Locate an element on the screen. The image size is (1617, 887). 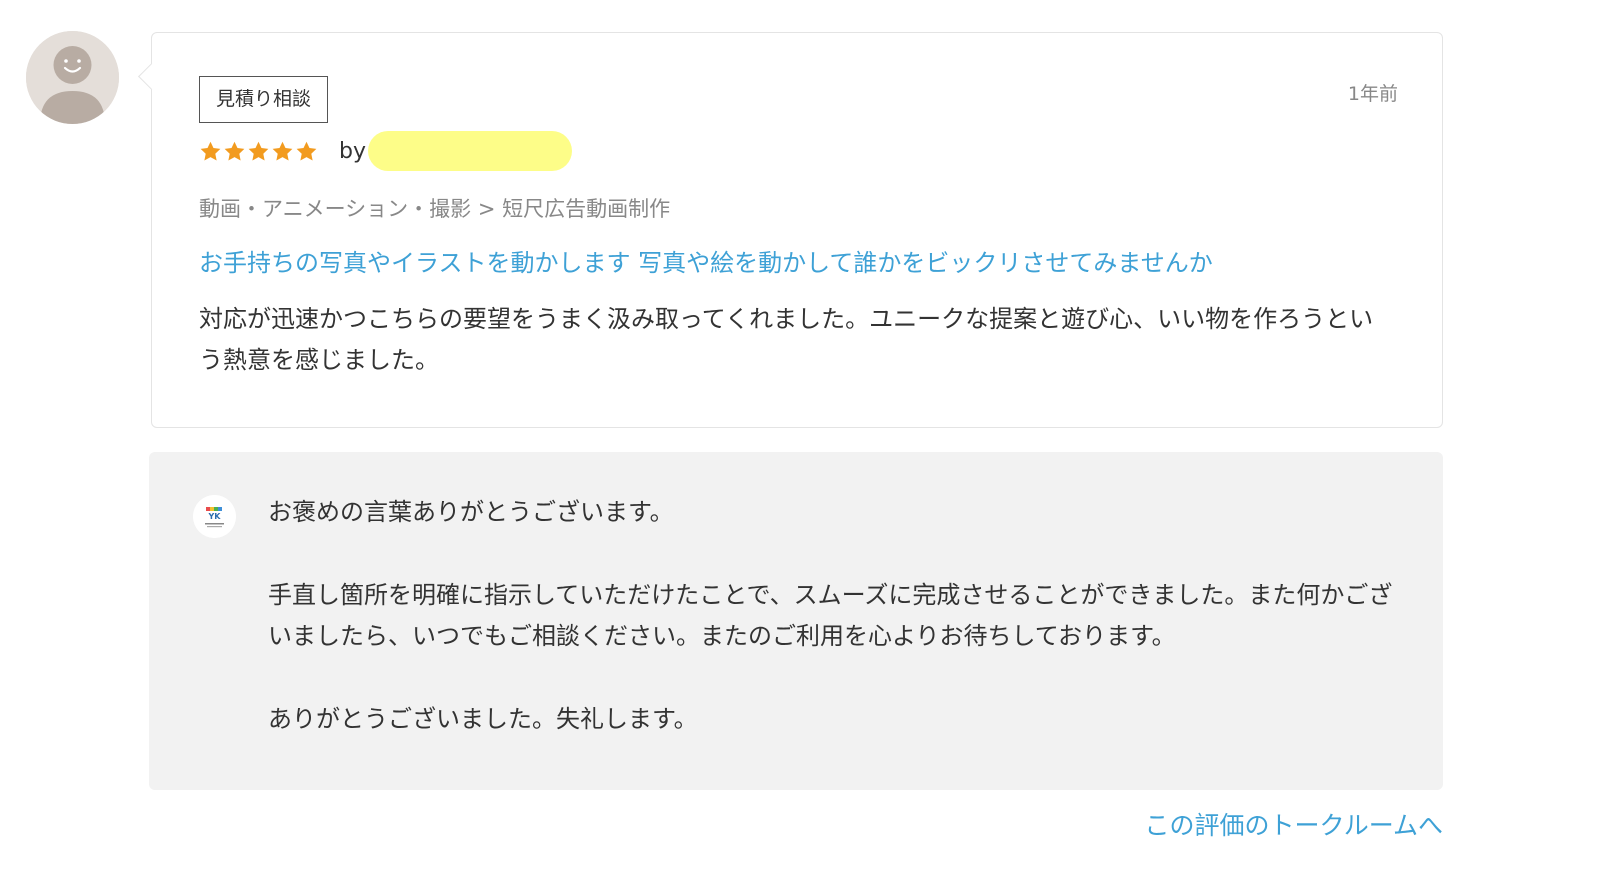
reply-paragraph: ありがとうございました。失礼します。 is located at coordinates (483, 719).